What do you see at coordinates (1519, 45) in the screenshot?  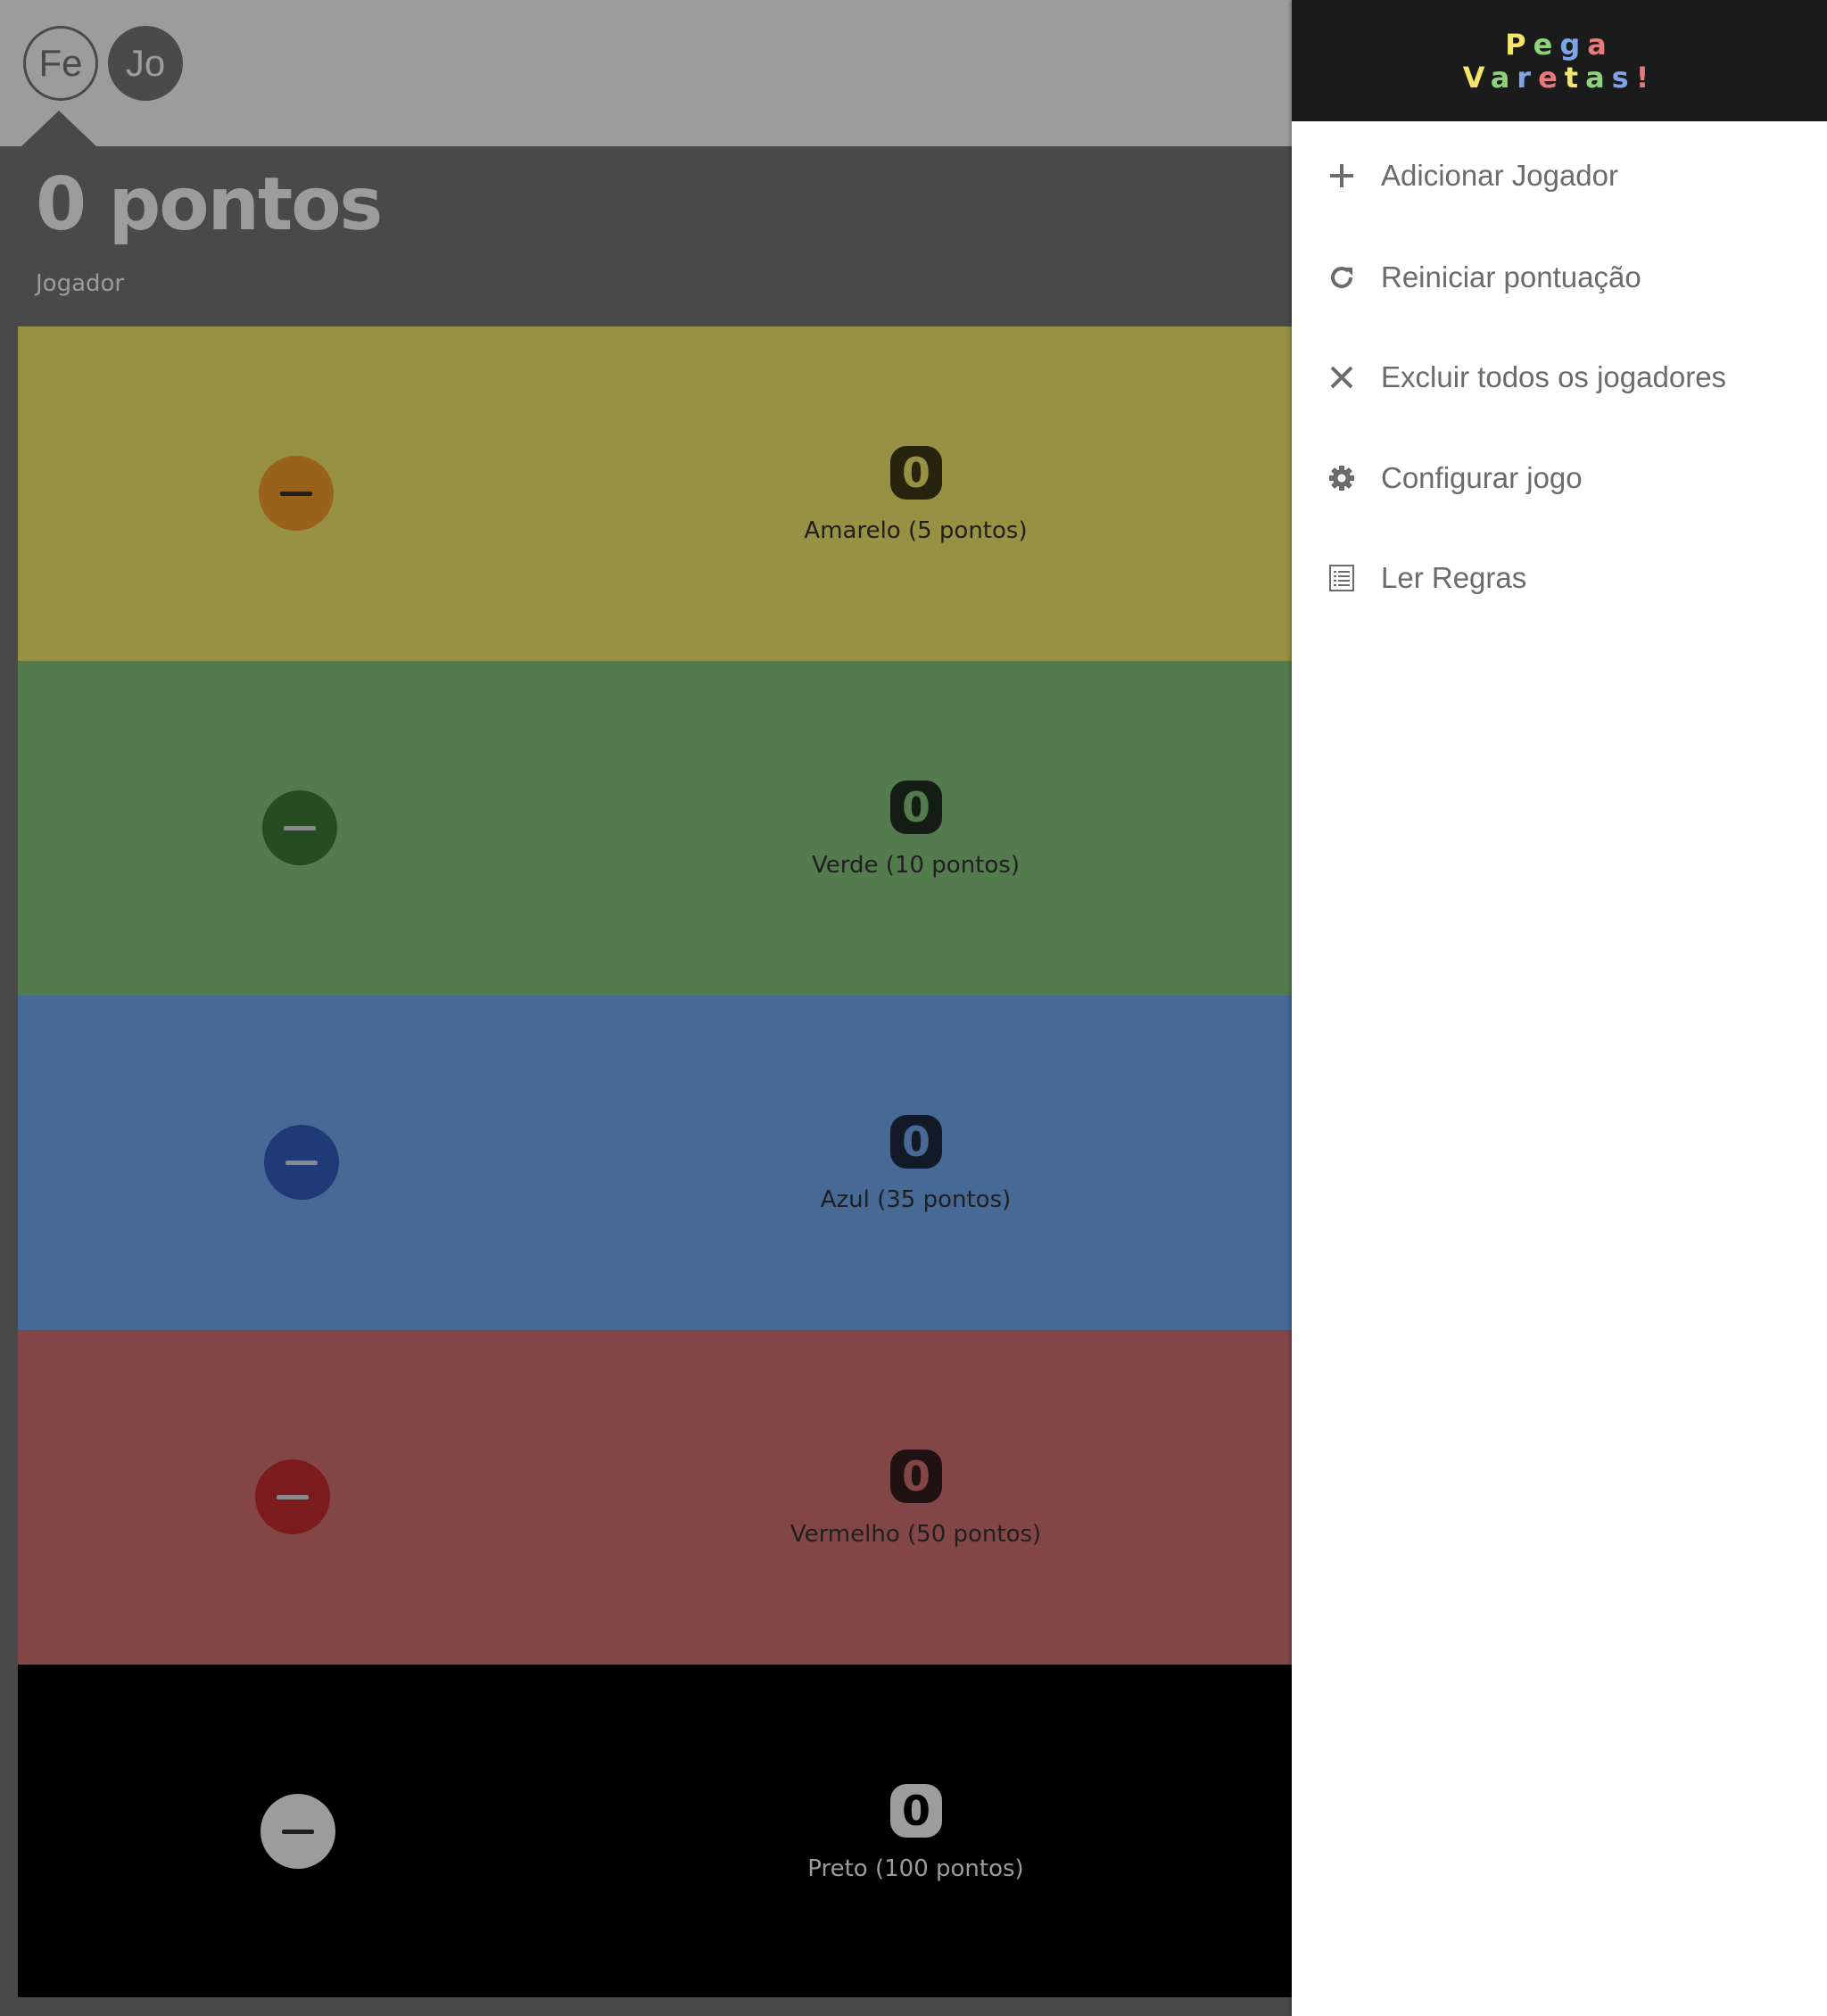 I see `logo-letter: P` at bounding box center [1519, 45].